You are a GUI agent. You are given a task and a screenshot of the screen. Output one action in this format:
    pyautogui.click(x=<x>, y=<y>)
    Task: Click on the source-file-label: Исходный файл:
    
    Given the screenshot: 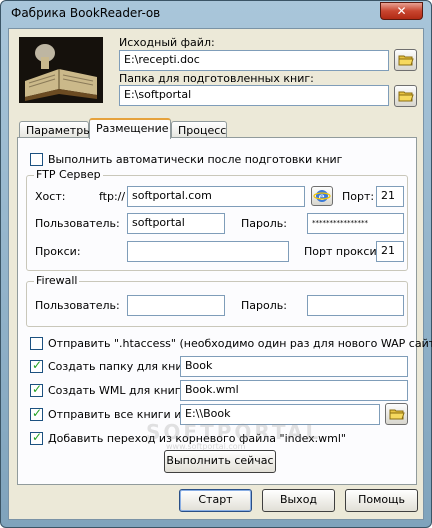 What is the action you would take?
    pyautogui.click(x=167, y=42)
    